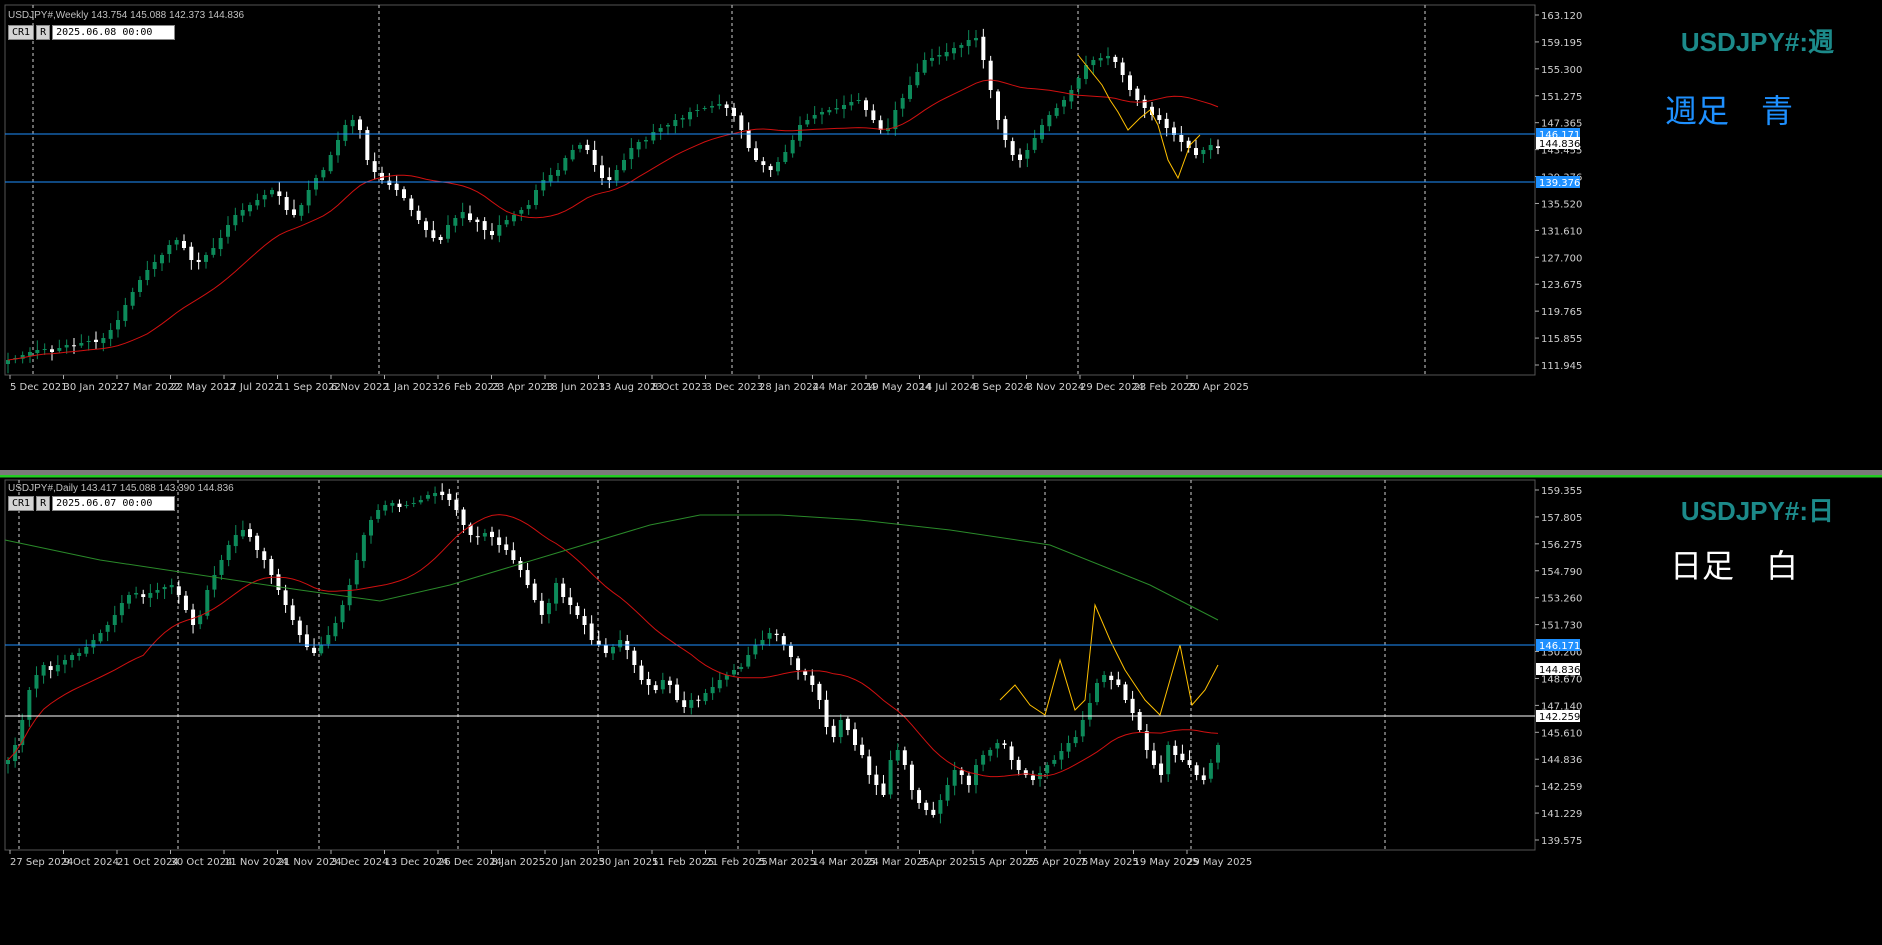  Describe the element at coordinates (948, 387) in the screenshot. I see `weekly-x-tick-label: 14 Jul 2024` at that location.